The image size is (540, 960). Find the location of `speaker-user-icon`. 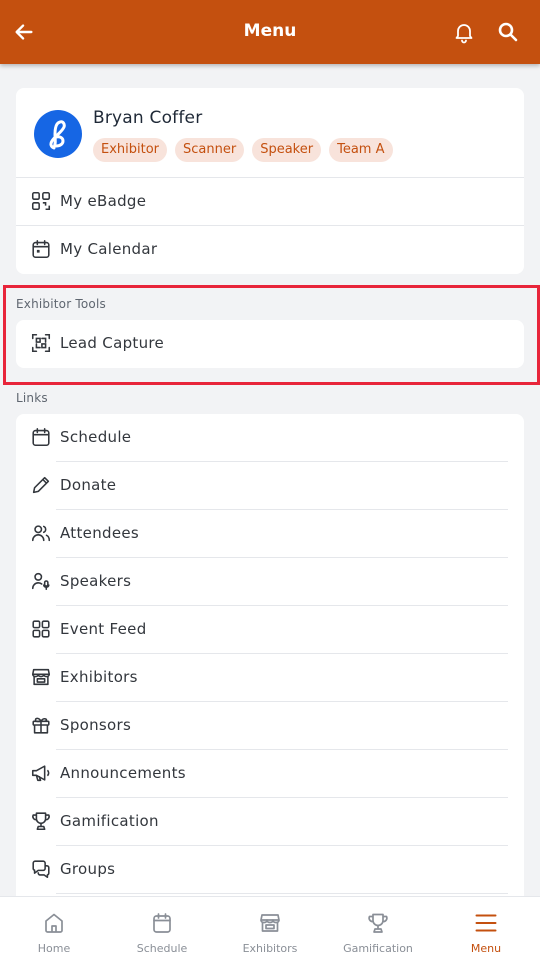

speaker-user-icon is located at coordinates (41, 581).